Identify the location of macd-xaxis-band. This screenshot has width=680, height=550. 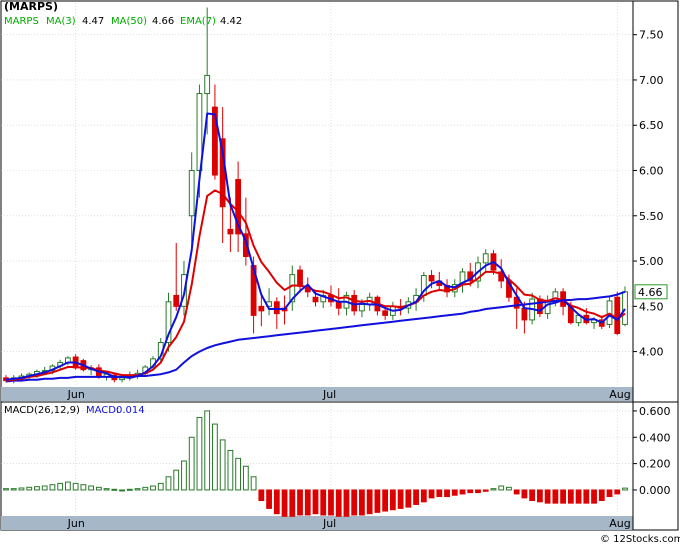
(317, 523).